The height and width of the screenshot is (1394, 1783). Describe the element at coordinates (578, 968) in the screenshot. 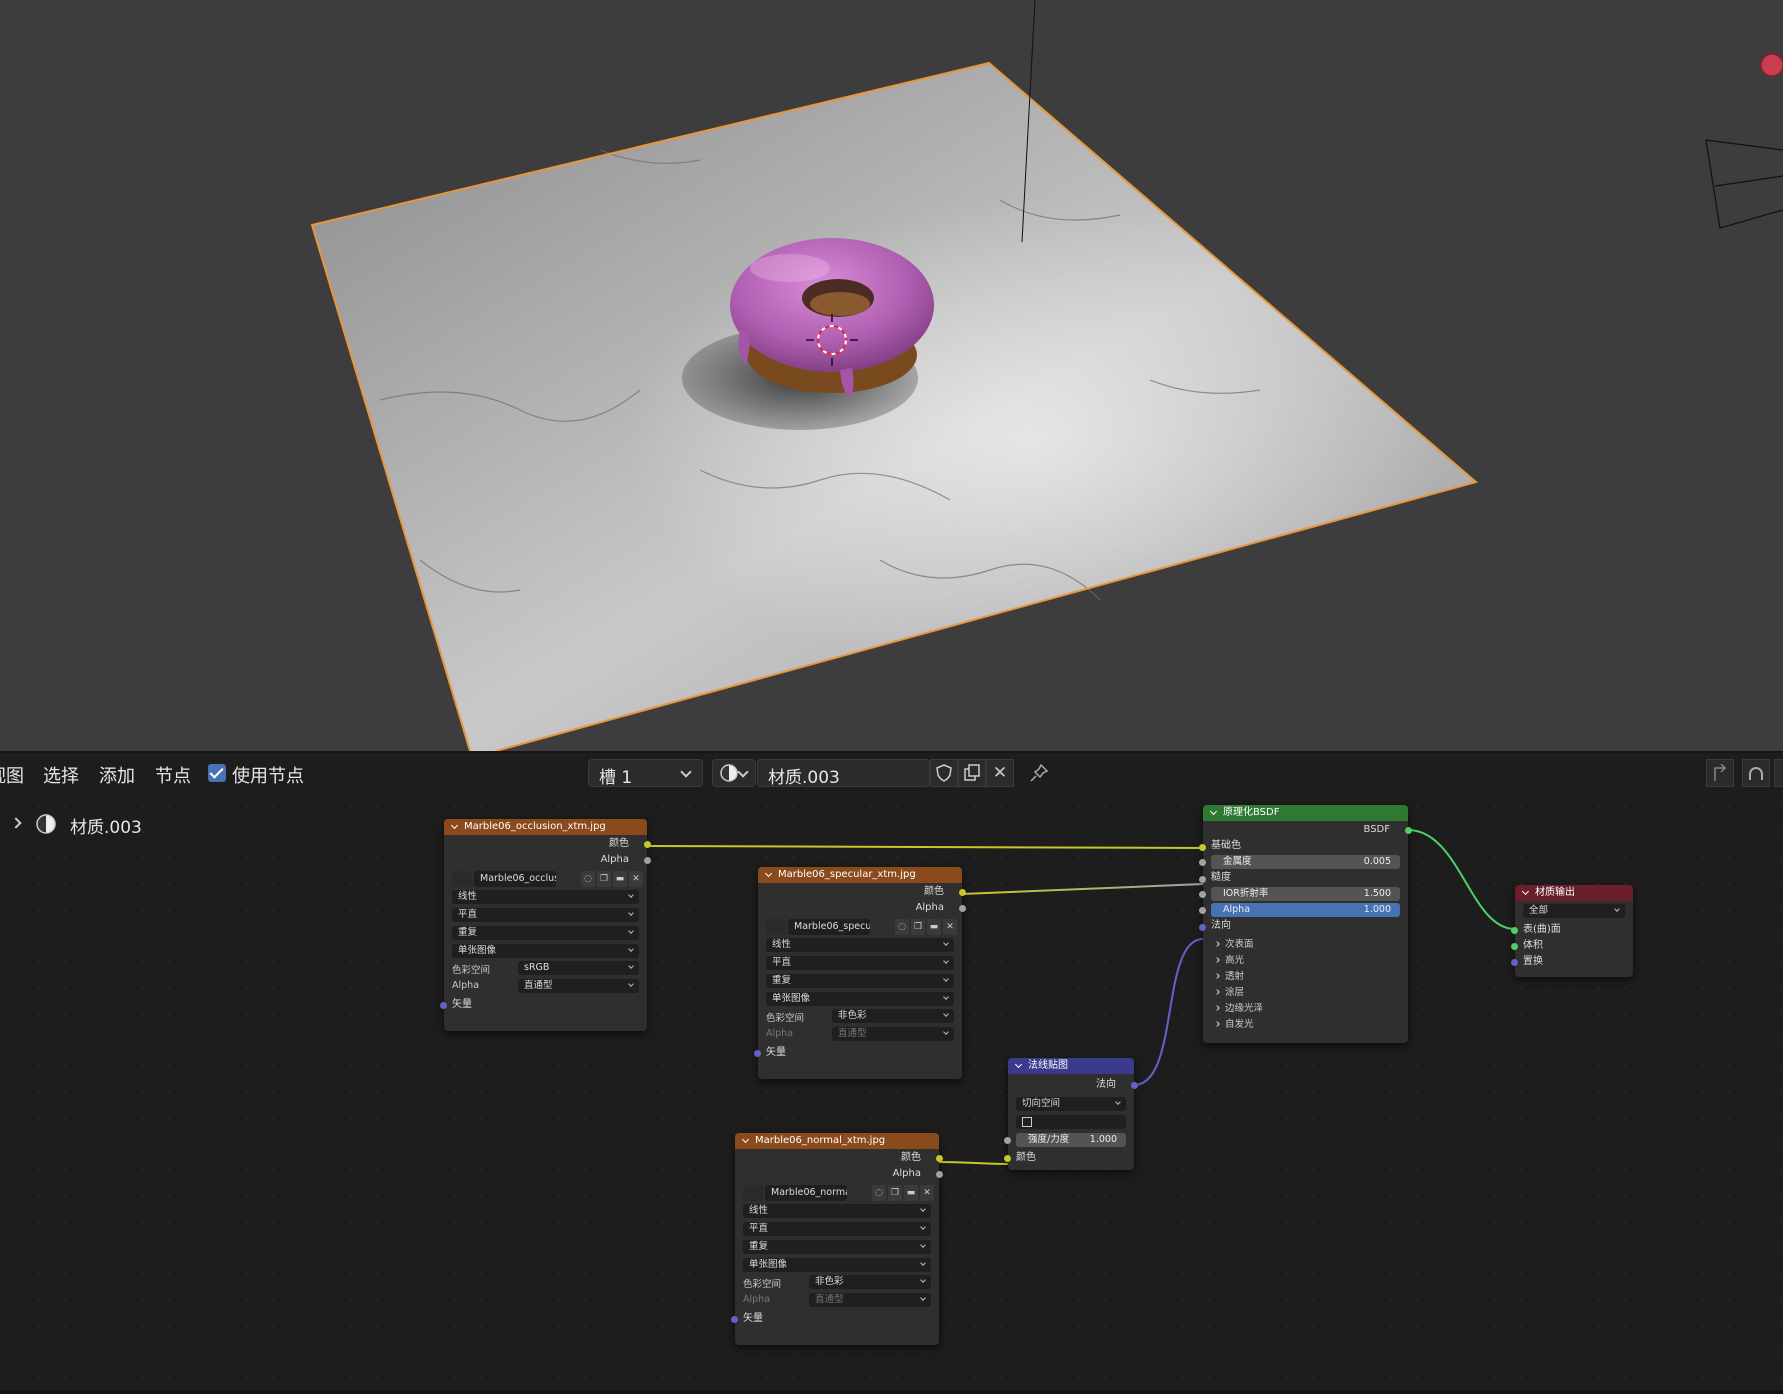

I see `colorspace-select: sRGB` at that location.